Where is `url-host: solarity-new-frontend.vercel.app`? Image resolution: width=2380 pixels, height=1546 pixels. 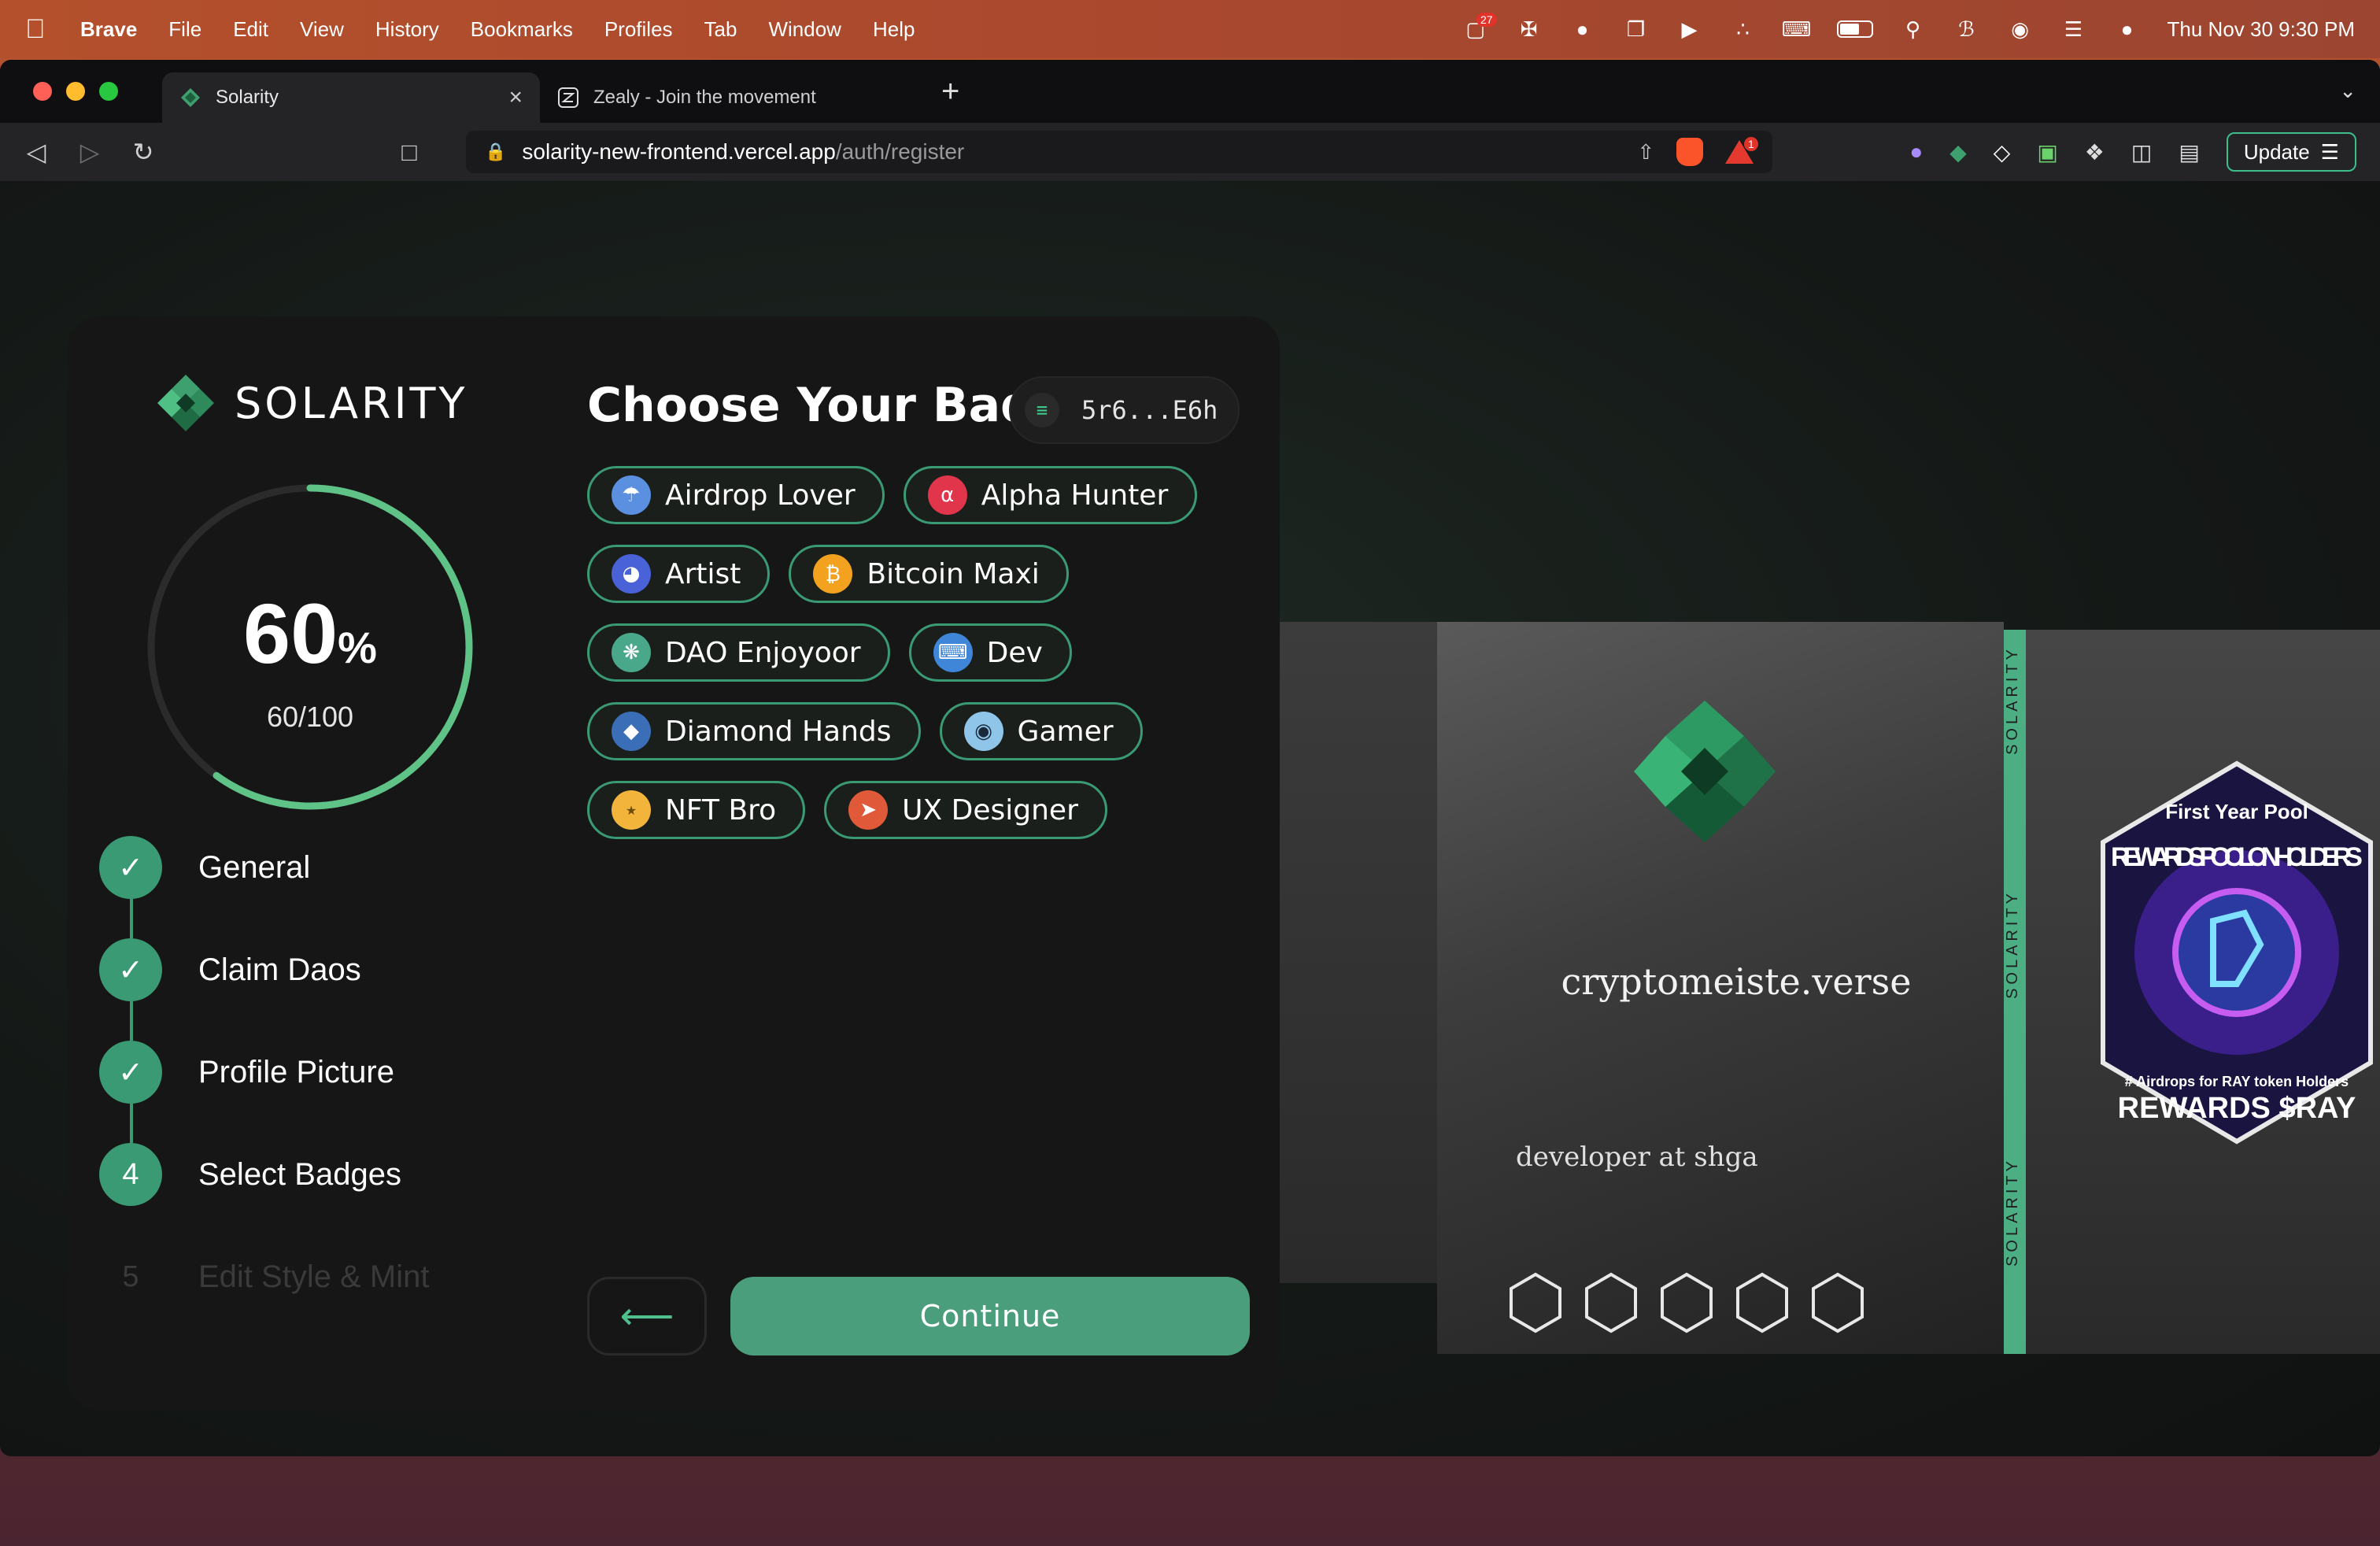 url-host: solarity-new-frontend.vercel.app is located at coordinates (679, 152).